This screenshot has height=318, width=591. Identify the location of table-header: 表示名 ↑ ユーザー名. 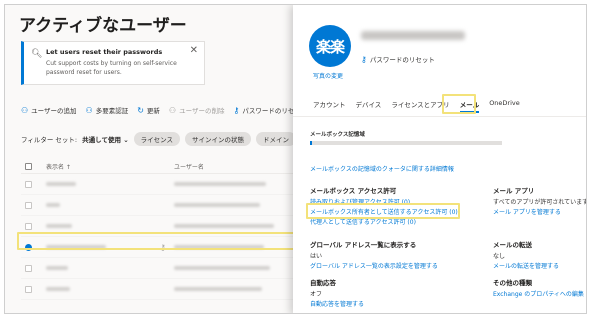
(163, 167).